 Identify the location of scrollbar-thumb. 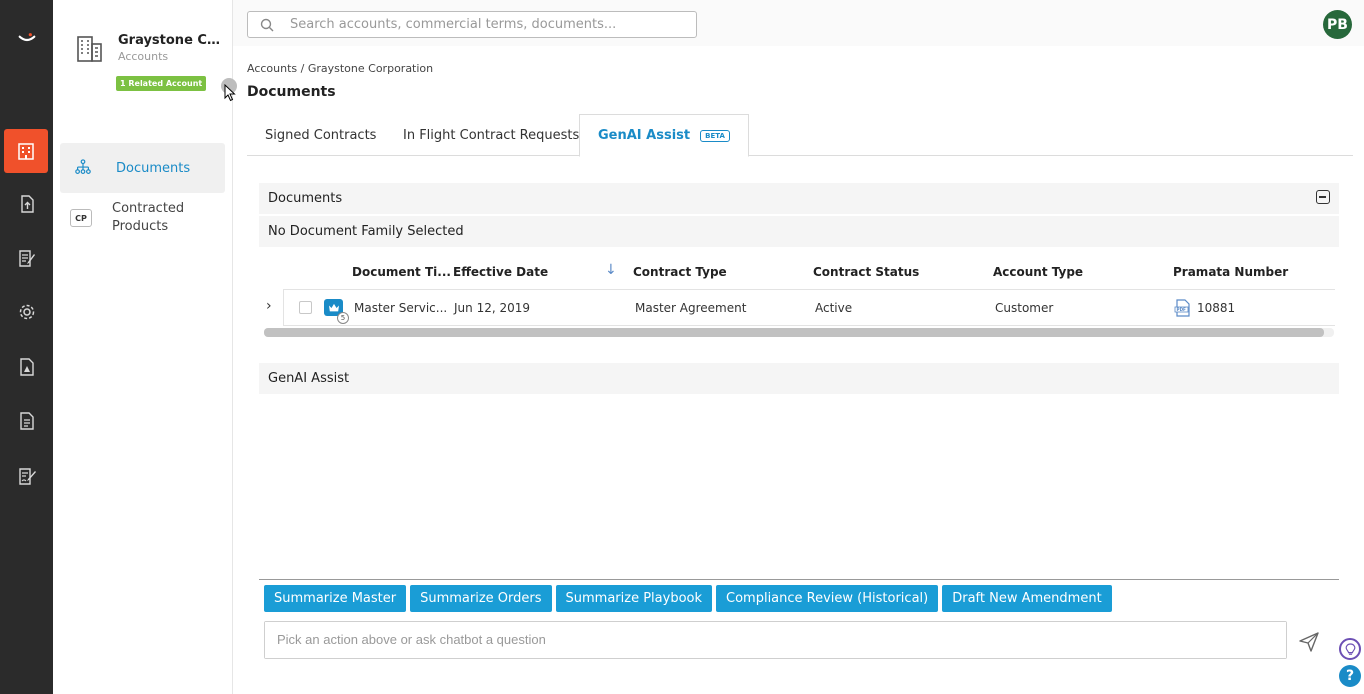
(794, 332).